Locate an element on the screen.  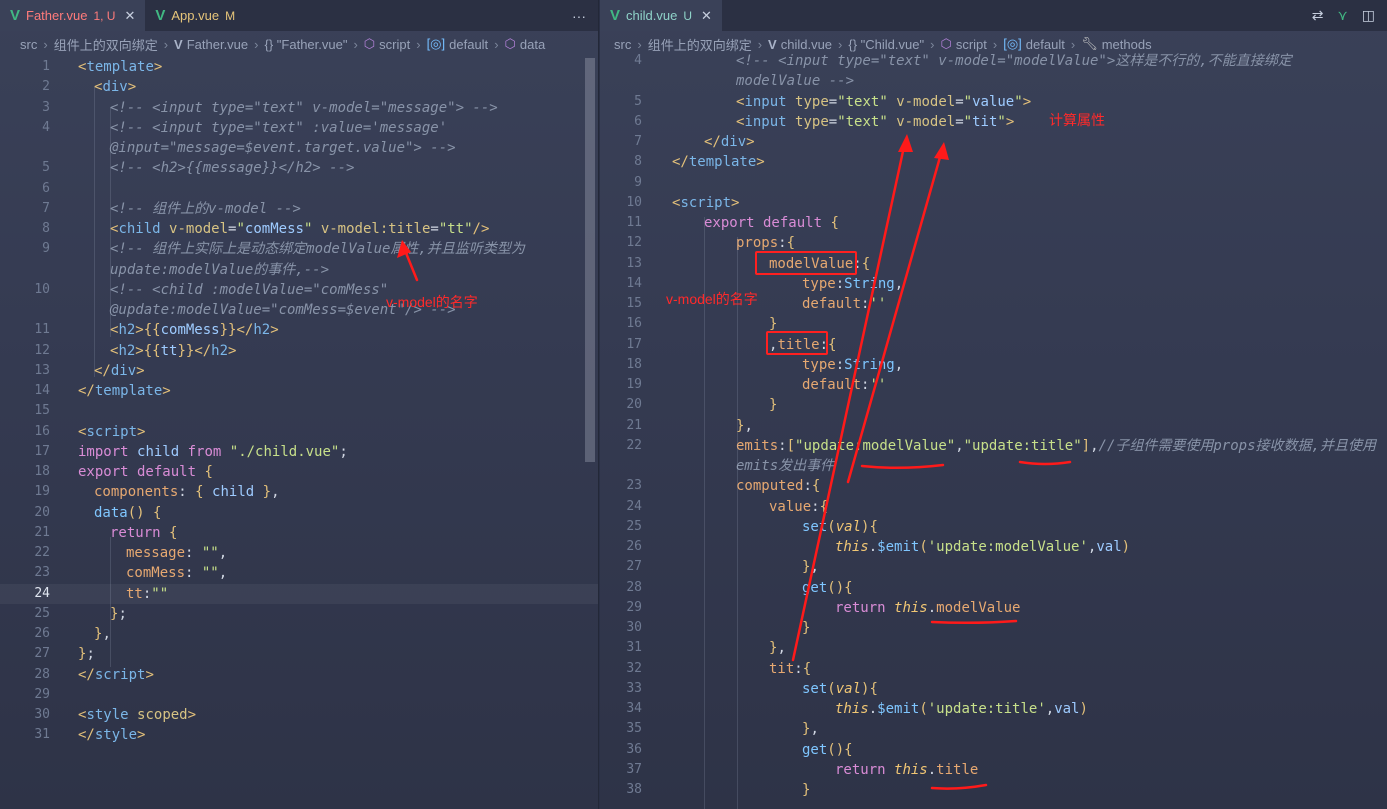
code-line: 29 return this.modelValue is located at coordinates (993, 608).